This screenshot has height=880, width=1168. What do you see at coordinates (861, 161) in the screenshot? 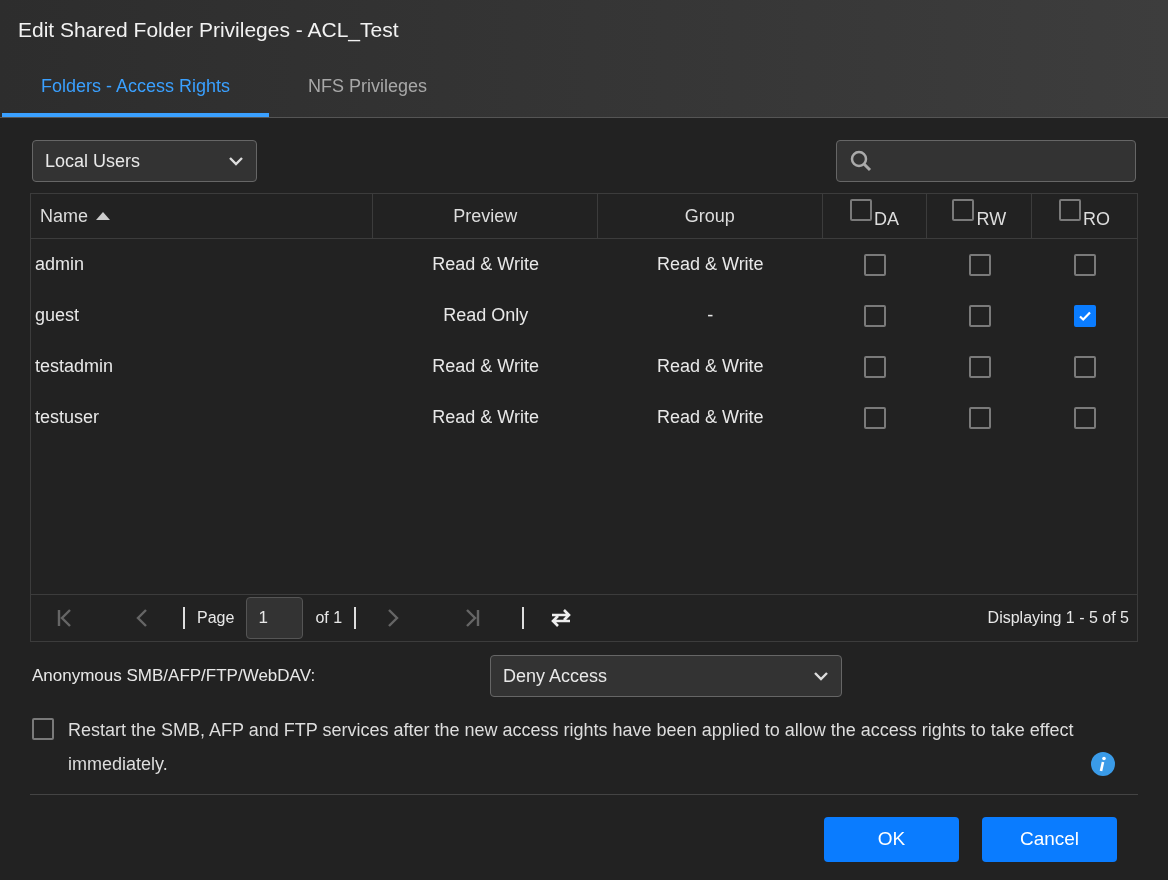
I see `search-icon` at bounding box center [861, 161].